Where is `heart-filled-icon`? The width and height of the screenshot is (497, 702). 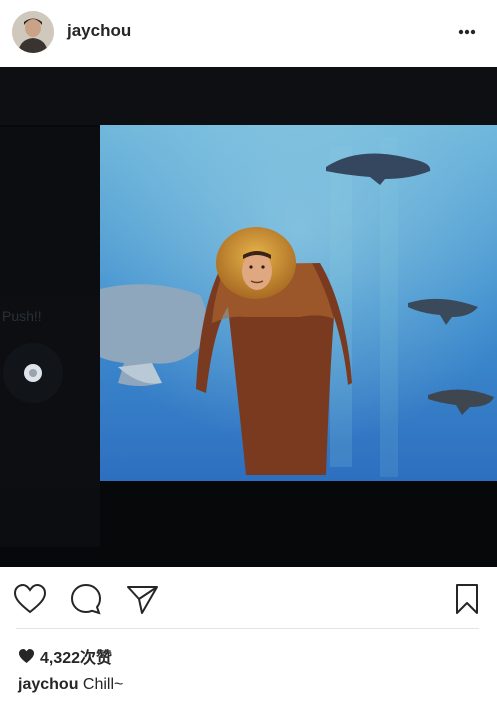
heart-filled-icon is located at coordinates (26, 656).